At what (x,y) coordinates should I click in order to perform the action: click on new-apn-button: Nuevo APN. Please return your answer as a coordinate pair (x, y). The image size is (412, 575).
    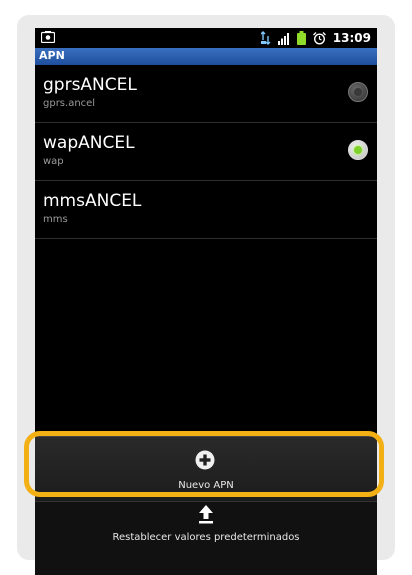
    Looking at the image, I should click on (206, 468).